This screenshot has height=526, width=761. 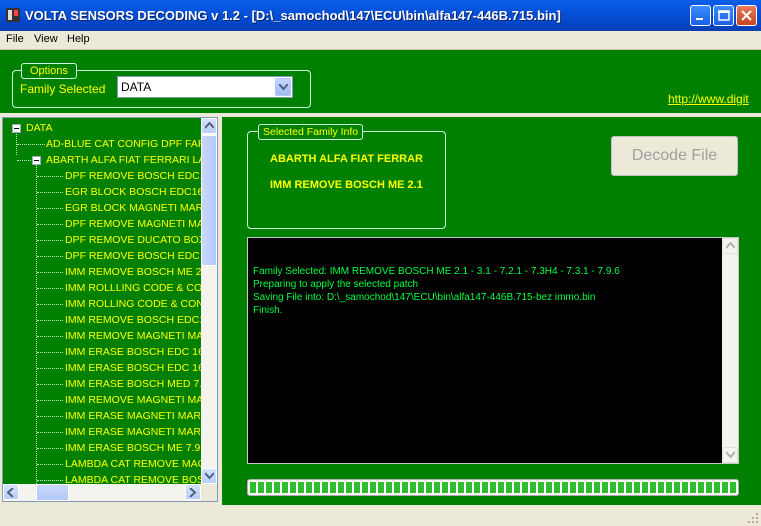 I want to click on website-link: http://www.digit, so click(x=708, y=99).